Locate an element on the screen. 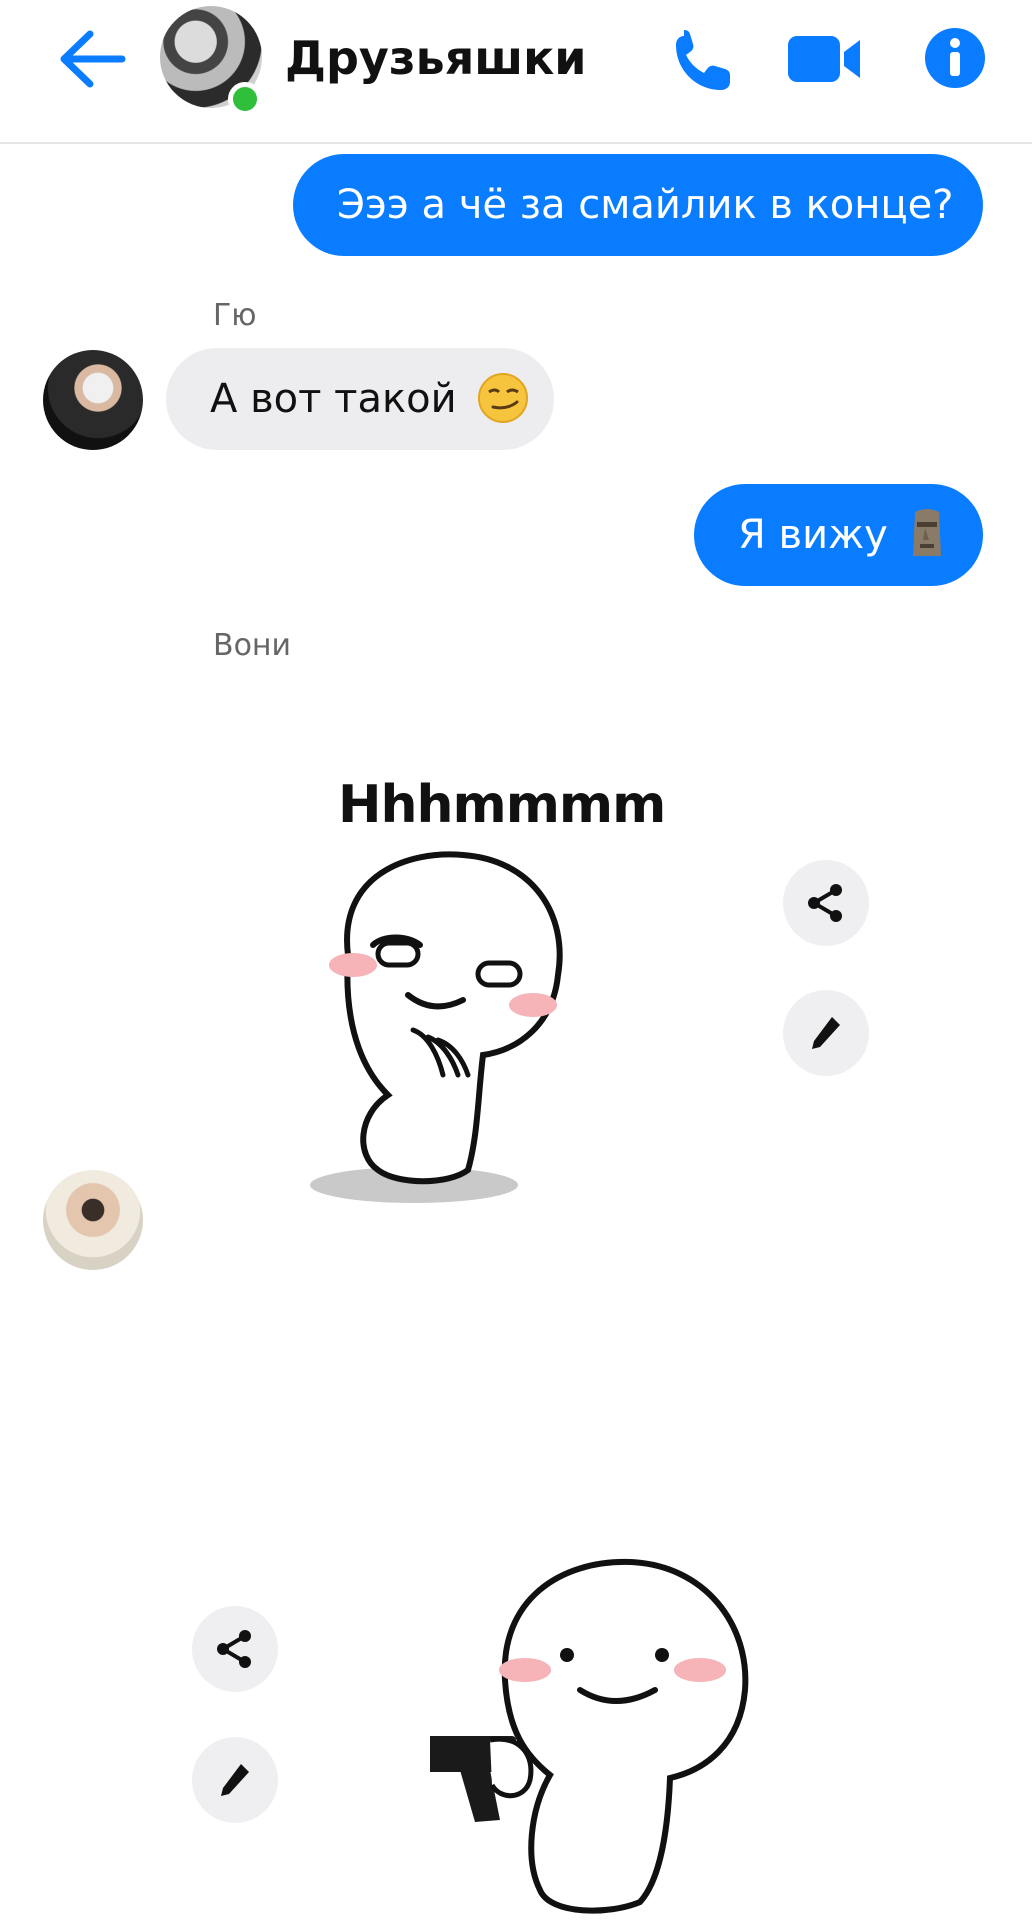 The height and width of the screenshot is (1924, 1032). sticker-gun is located at coordinates (637, 1725).